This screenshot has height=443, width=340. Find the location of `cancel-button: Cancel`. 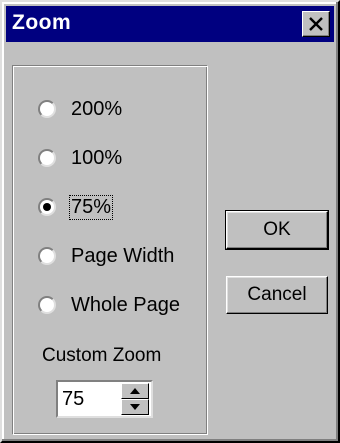

cancel-button: Cancel is located at coordinates (277, 295).